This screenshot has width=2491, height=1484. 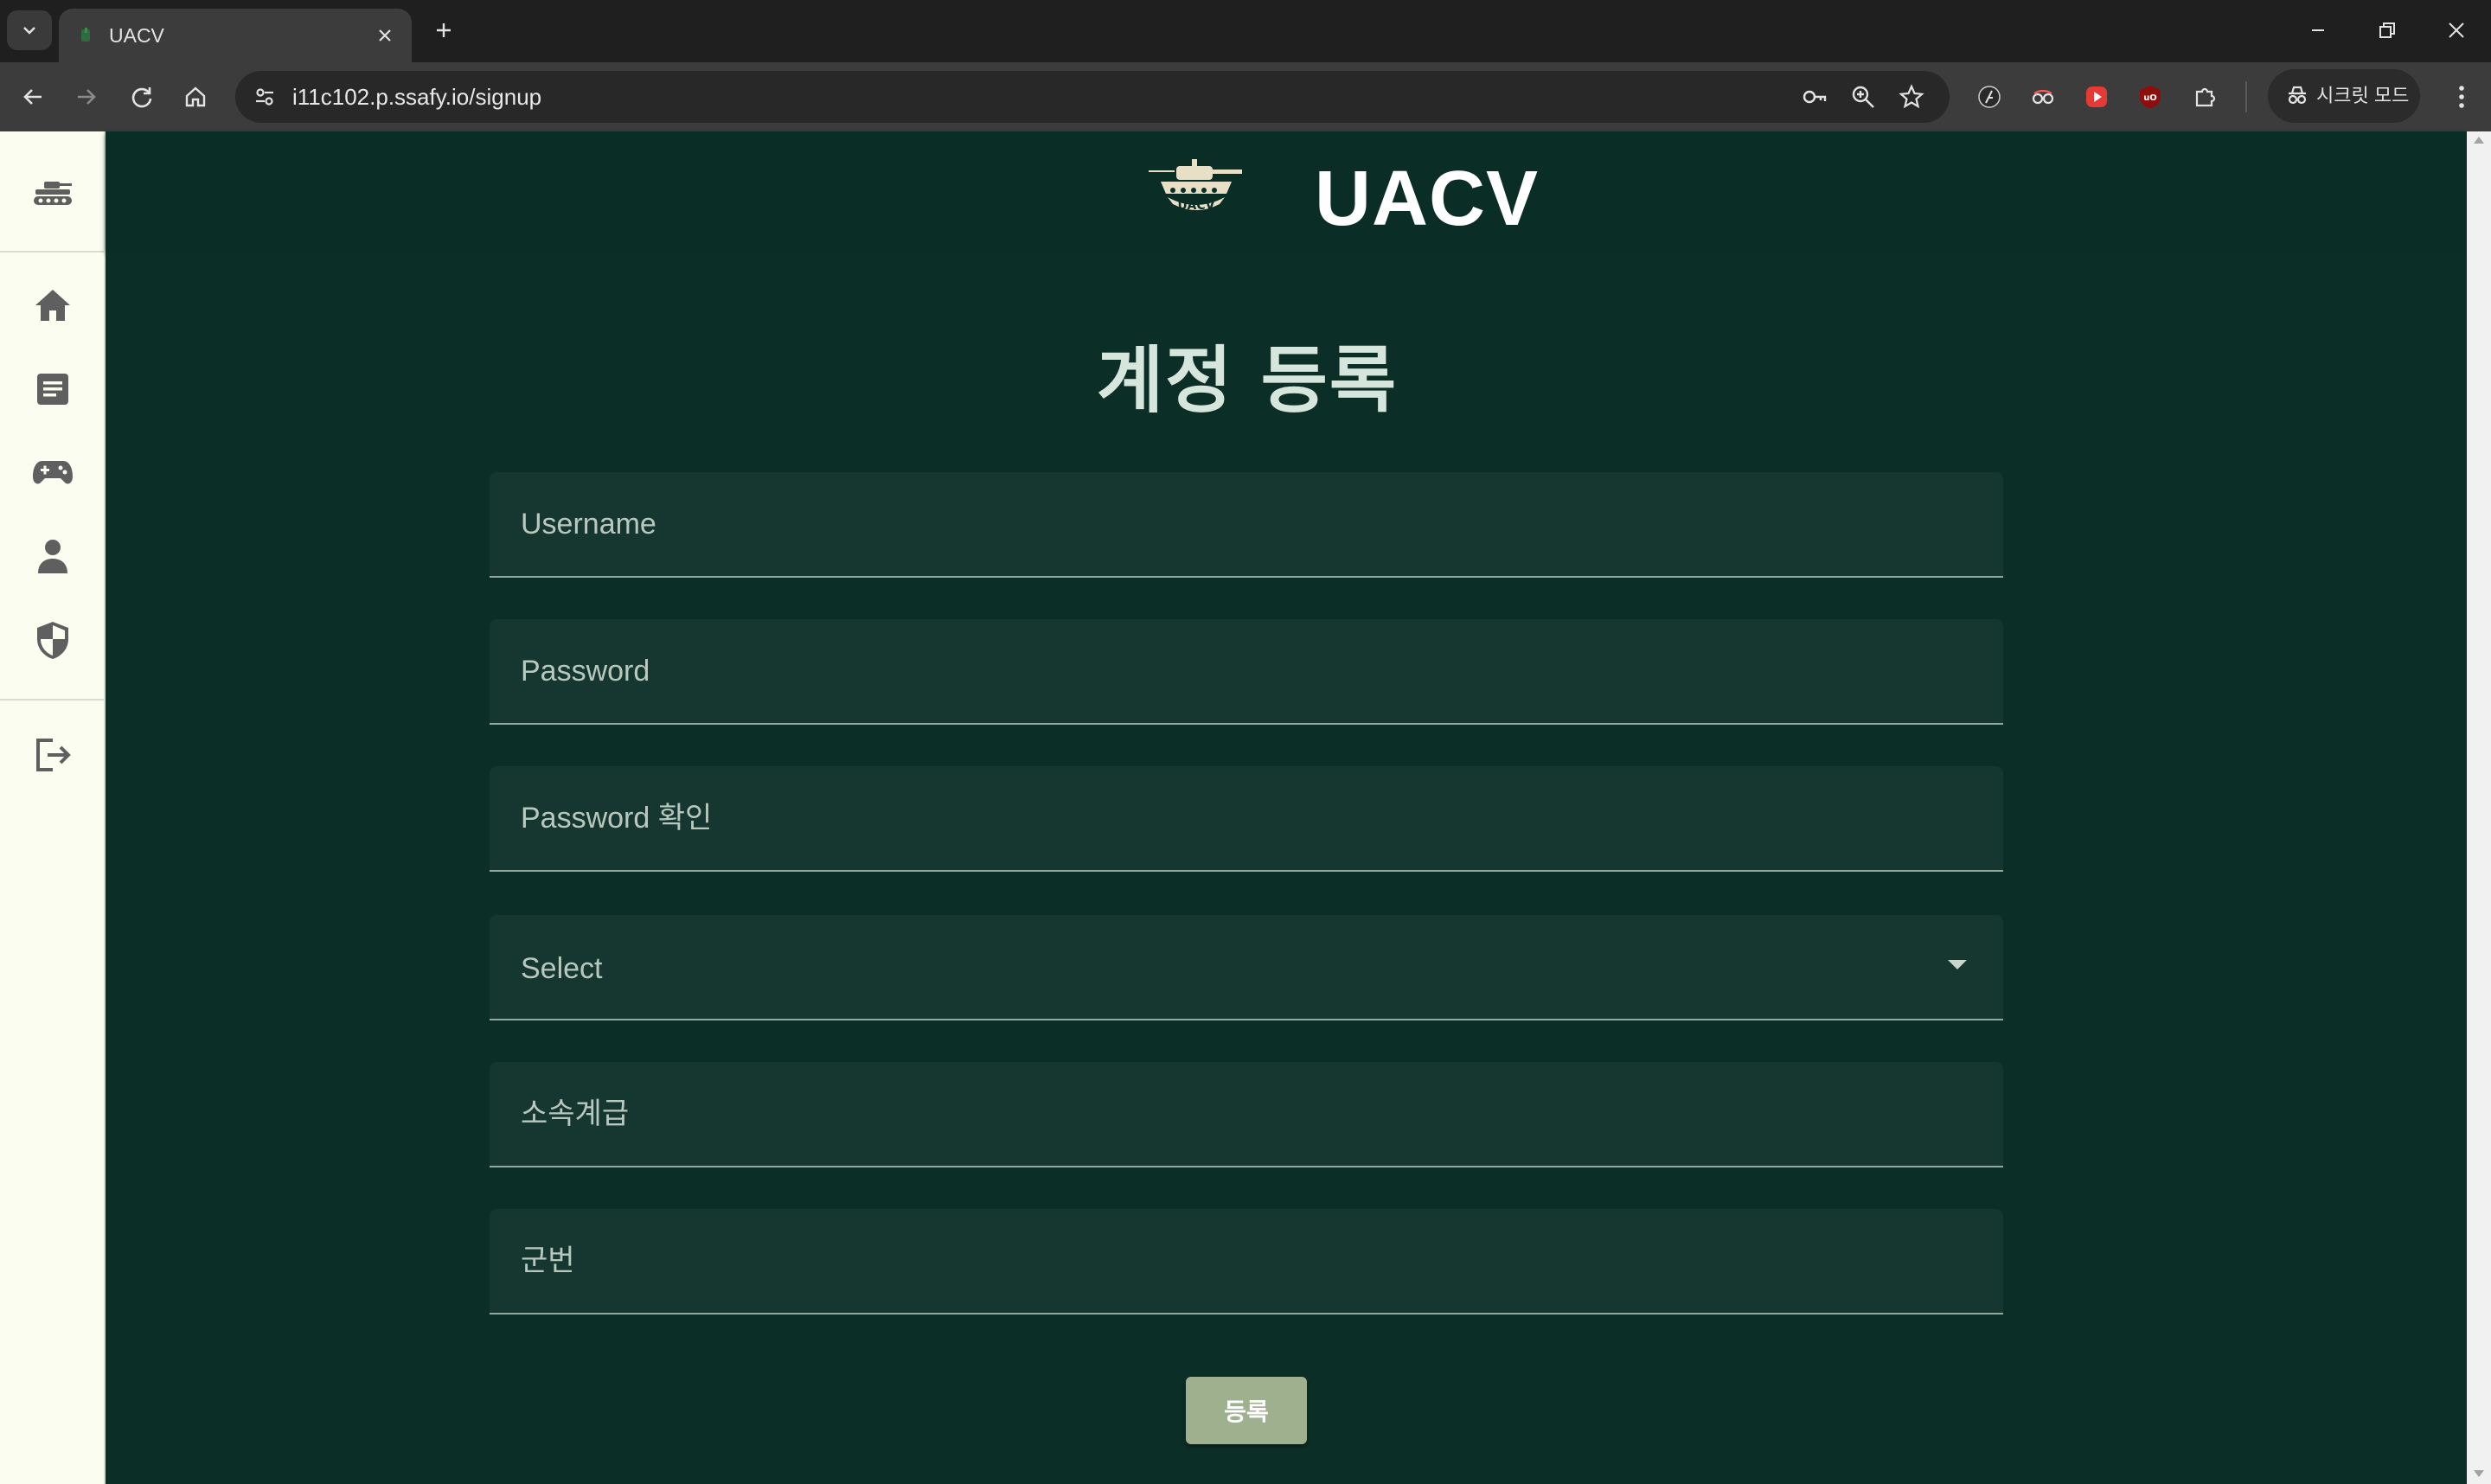 I want to click on role-select: Select, so click(x=1247, y=968).